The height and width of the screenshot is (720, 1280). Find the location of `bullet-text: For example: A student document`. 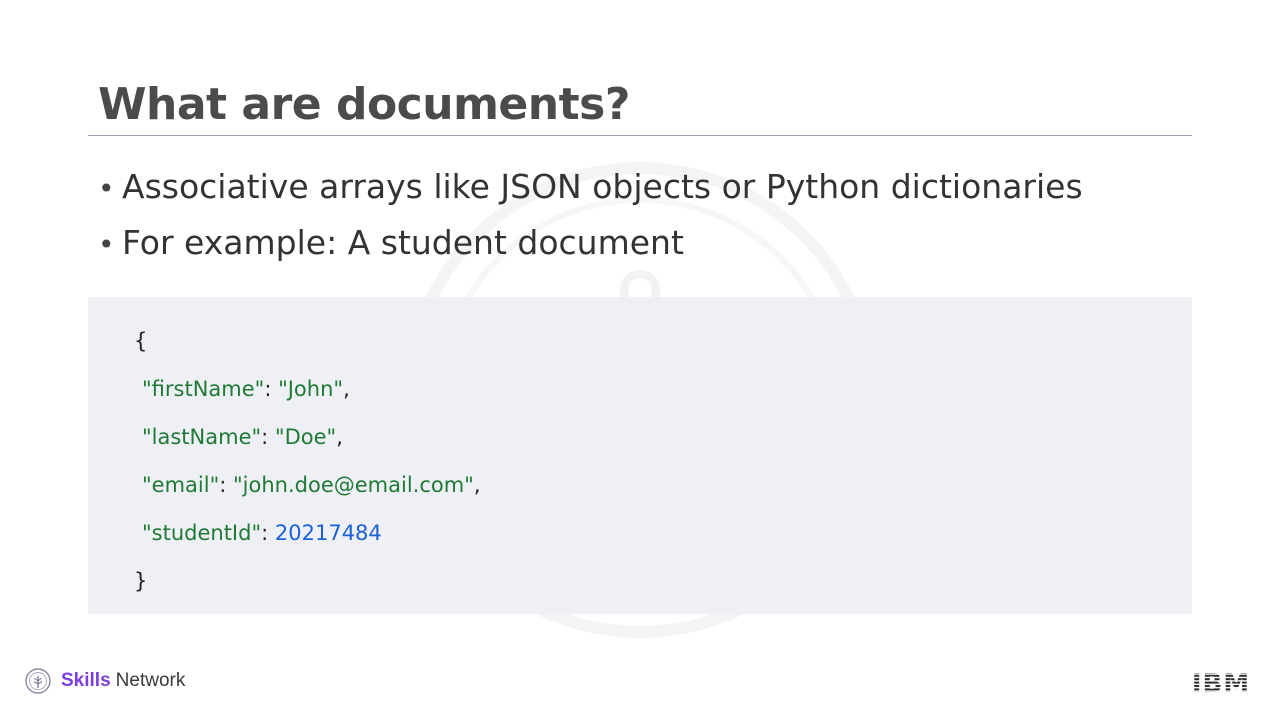

bullet-text: For example: A student document is located at coordinates (403, 242).